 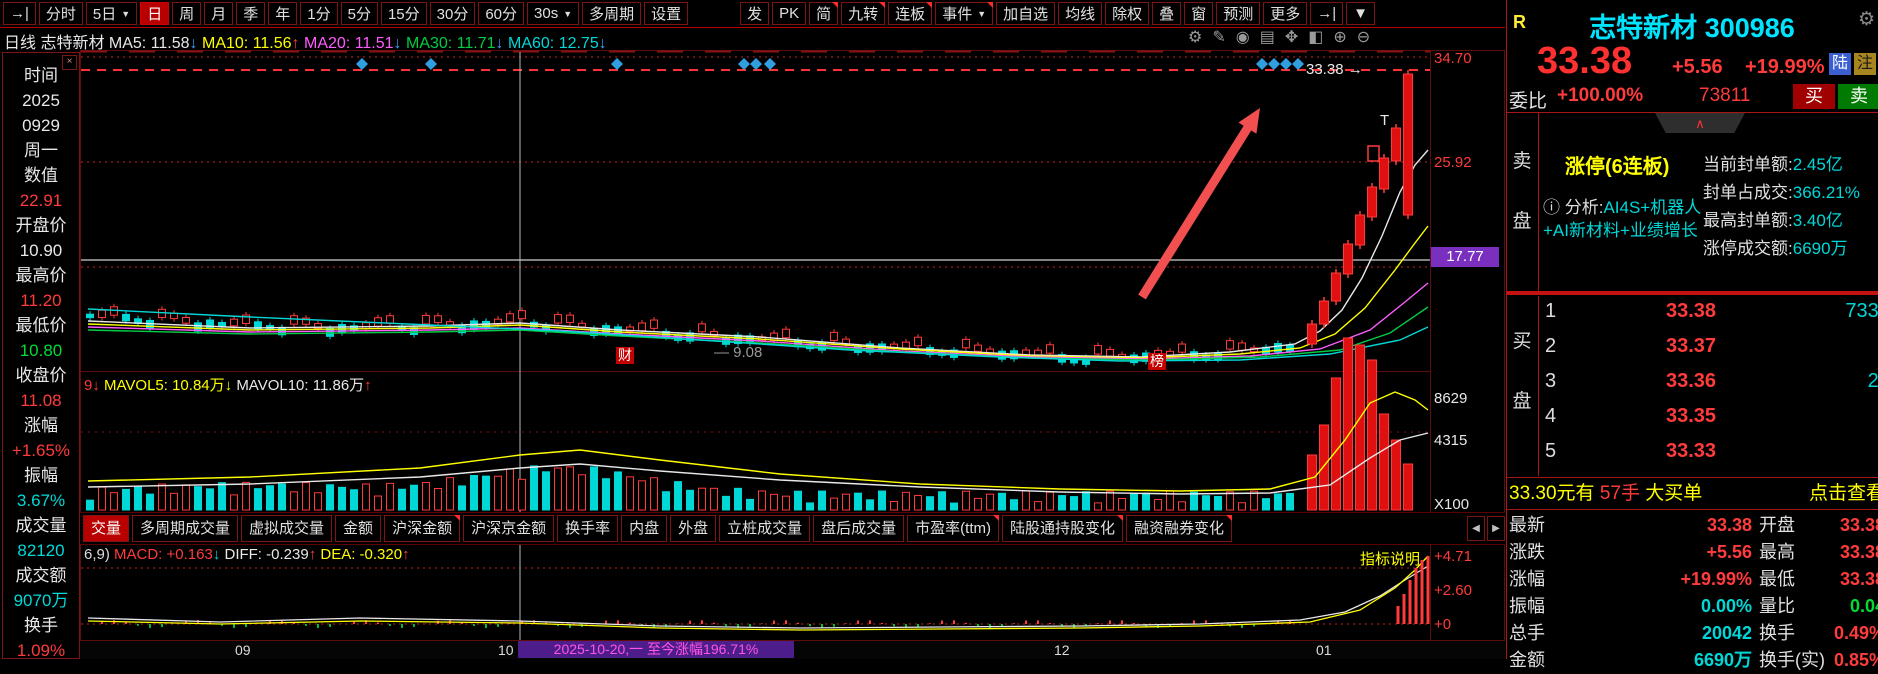 What do you see at coordinates (1063, 528) in the screenshot?
I see `tab-陆股通持股变化: 陆股通持股变化` at bounding box center [1063, 528].